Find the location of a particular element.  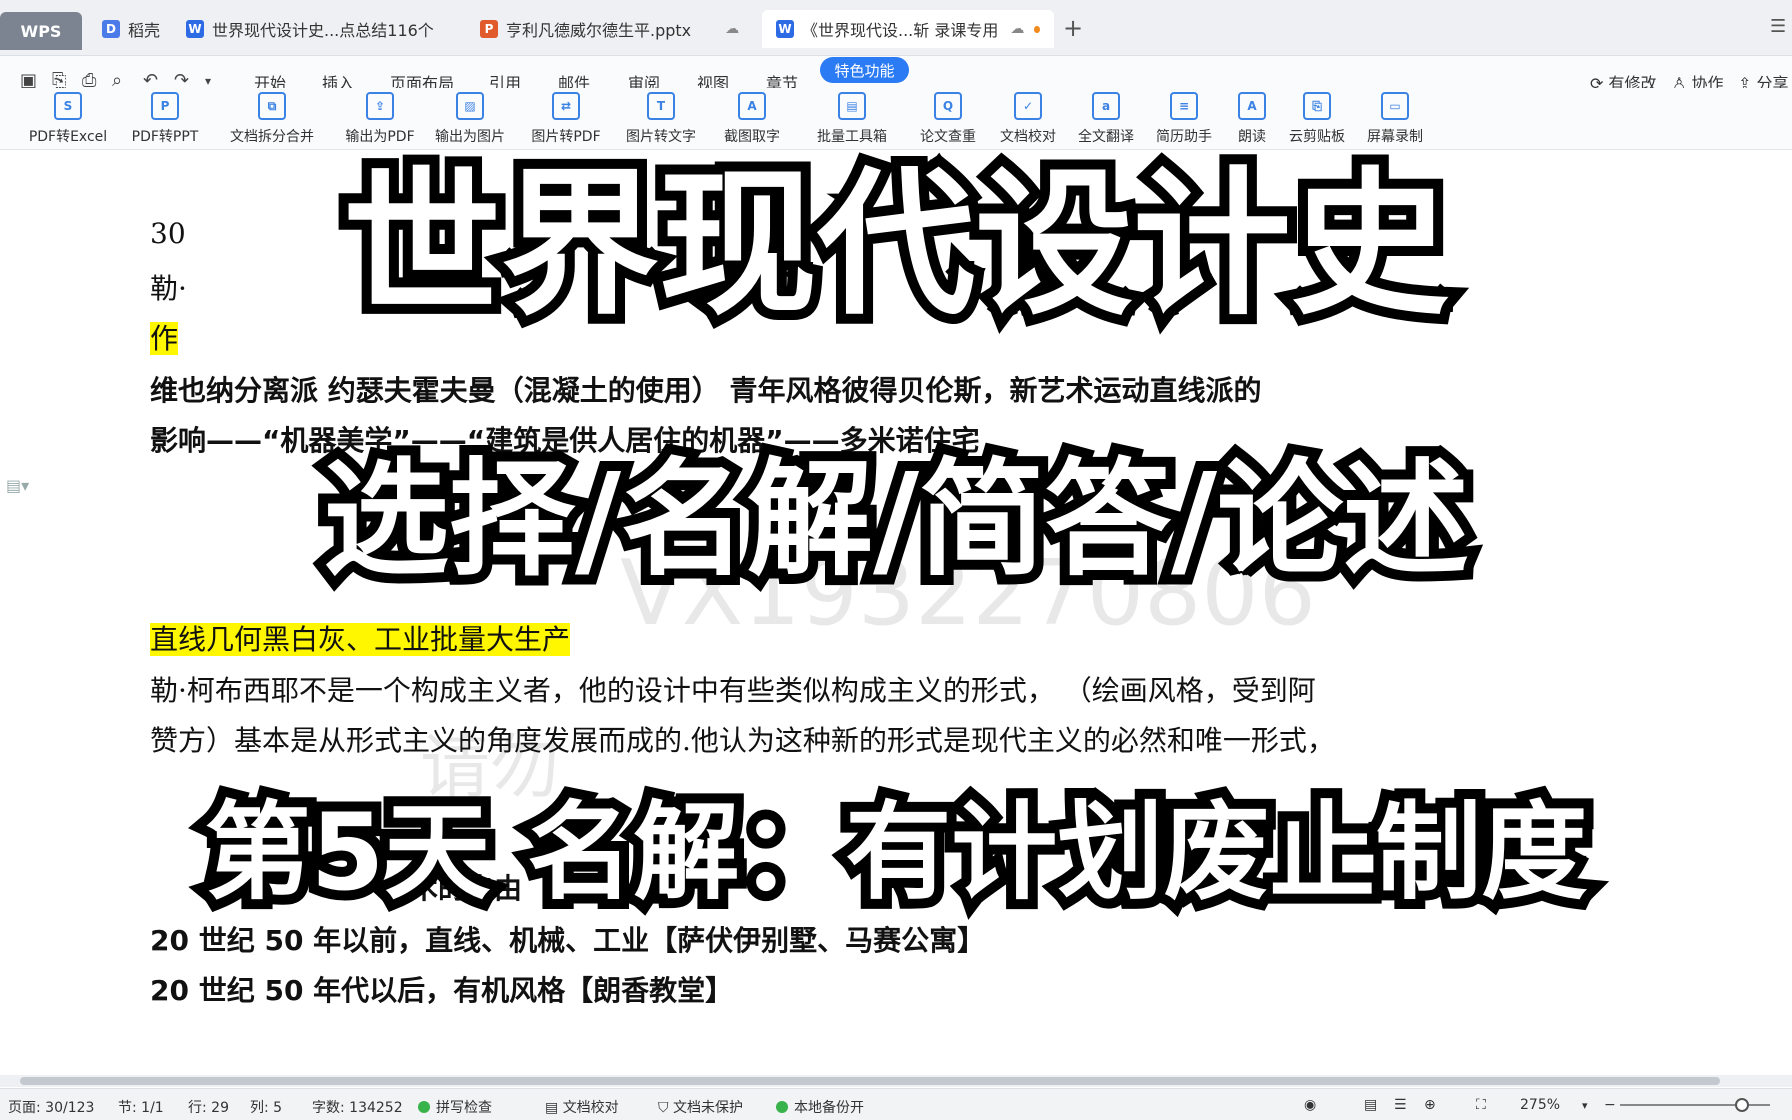

proofread-icon: ✓ is located at coordinates (1028, 106).